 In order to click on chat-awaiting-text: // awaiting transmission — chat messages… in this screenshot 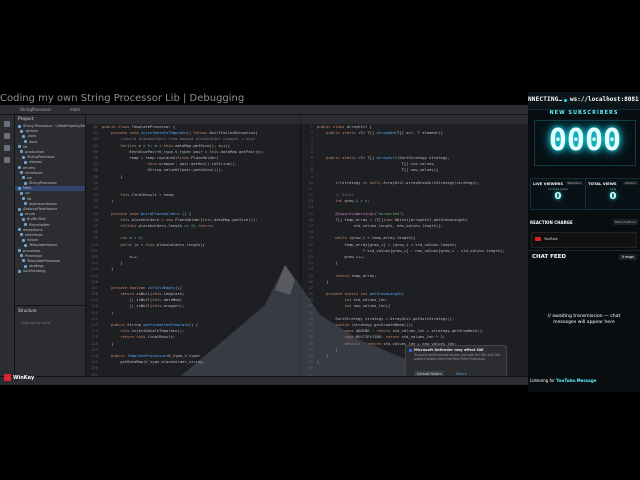, I will do `click(584, 319)`.